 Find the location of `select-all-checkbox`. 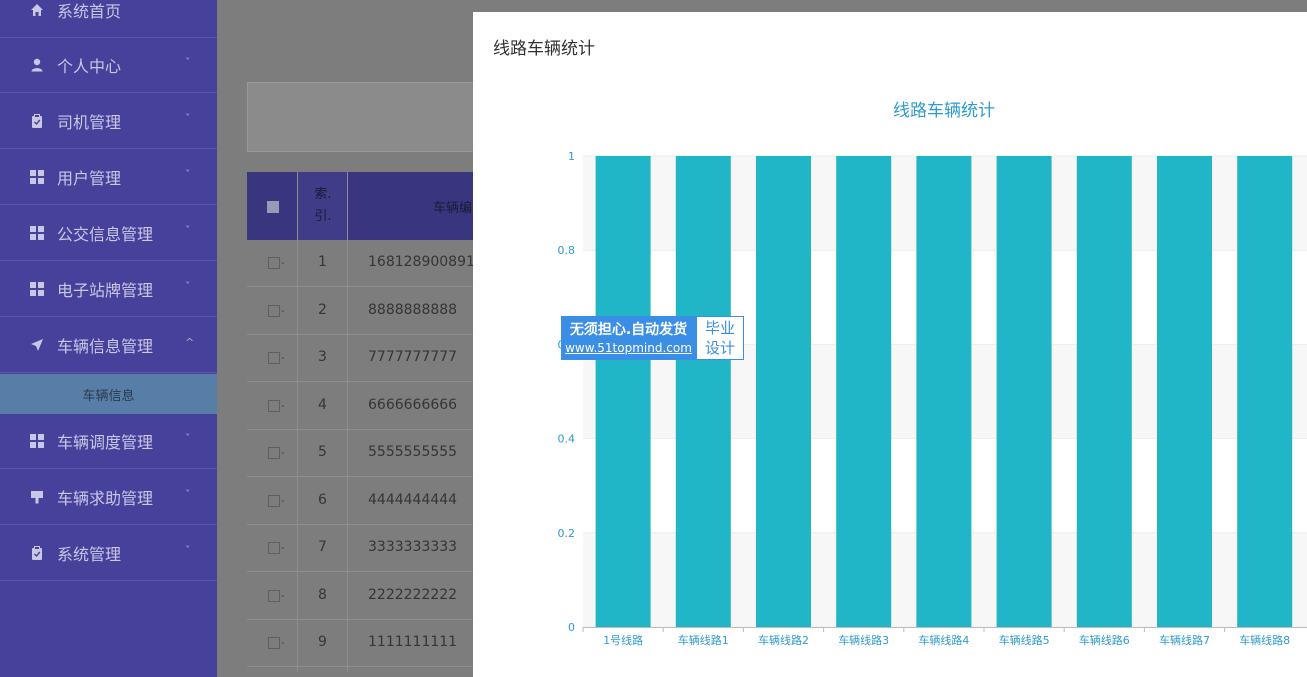

select-all-checkbox is located at coordinates (273, 207).